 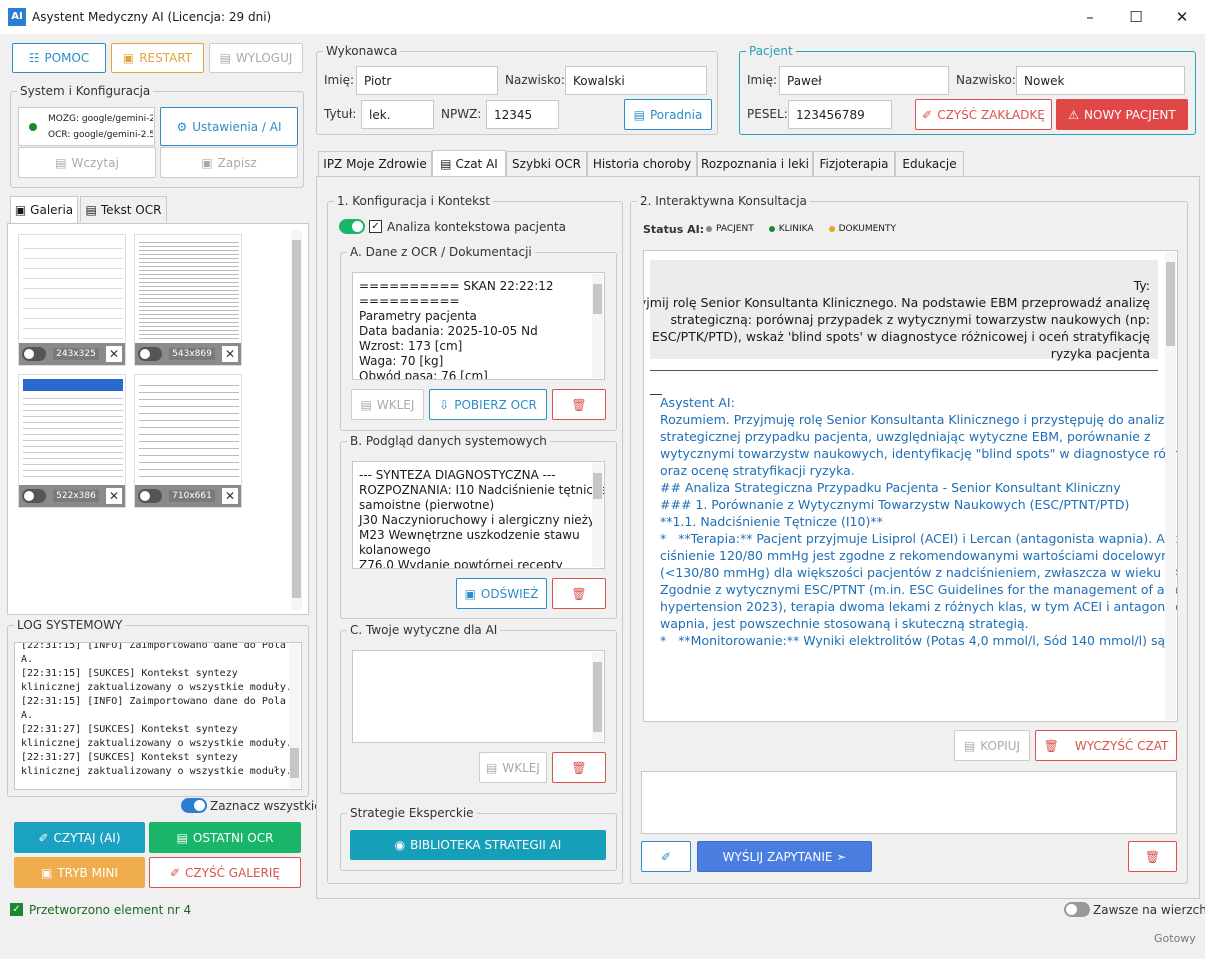 What do you see at coordinates (152, 17) in the screenshot?
I see `window-title: Asystent Medyczny AI (Licencja: 29 dni)` at bounding box center [152, 17].